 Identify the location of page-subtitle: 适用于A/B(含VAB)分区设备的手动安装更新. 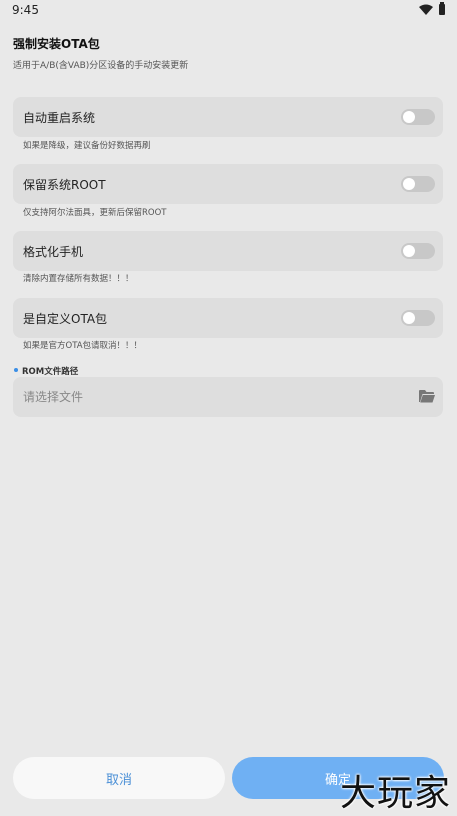
(101, 66).